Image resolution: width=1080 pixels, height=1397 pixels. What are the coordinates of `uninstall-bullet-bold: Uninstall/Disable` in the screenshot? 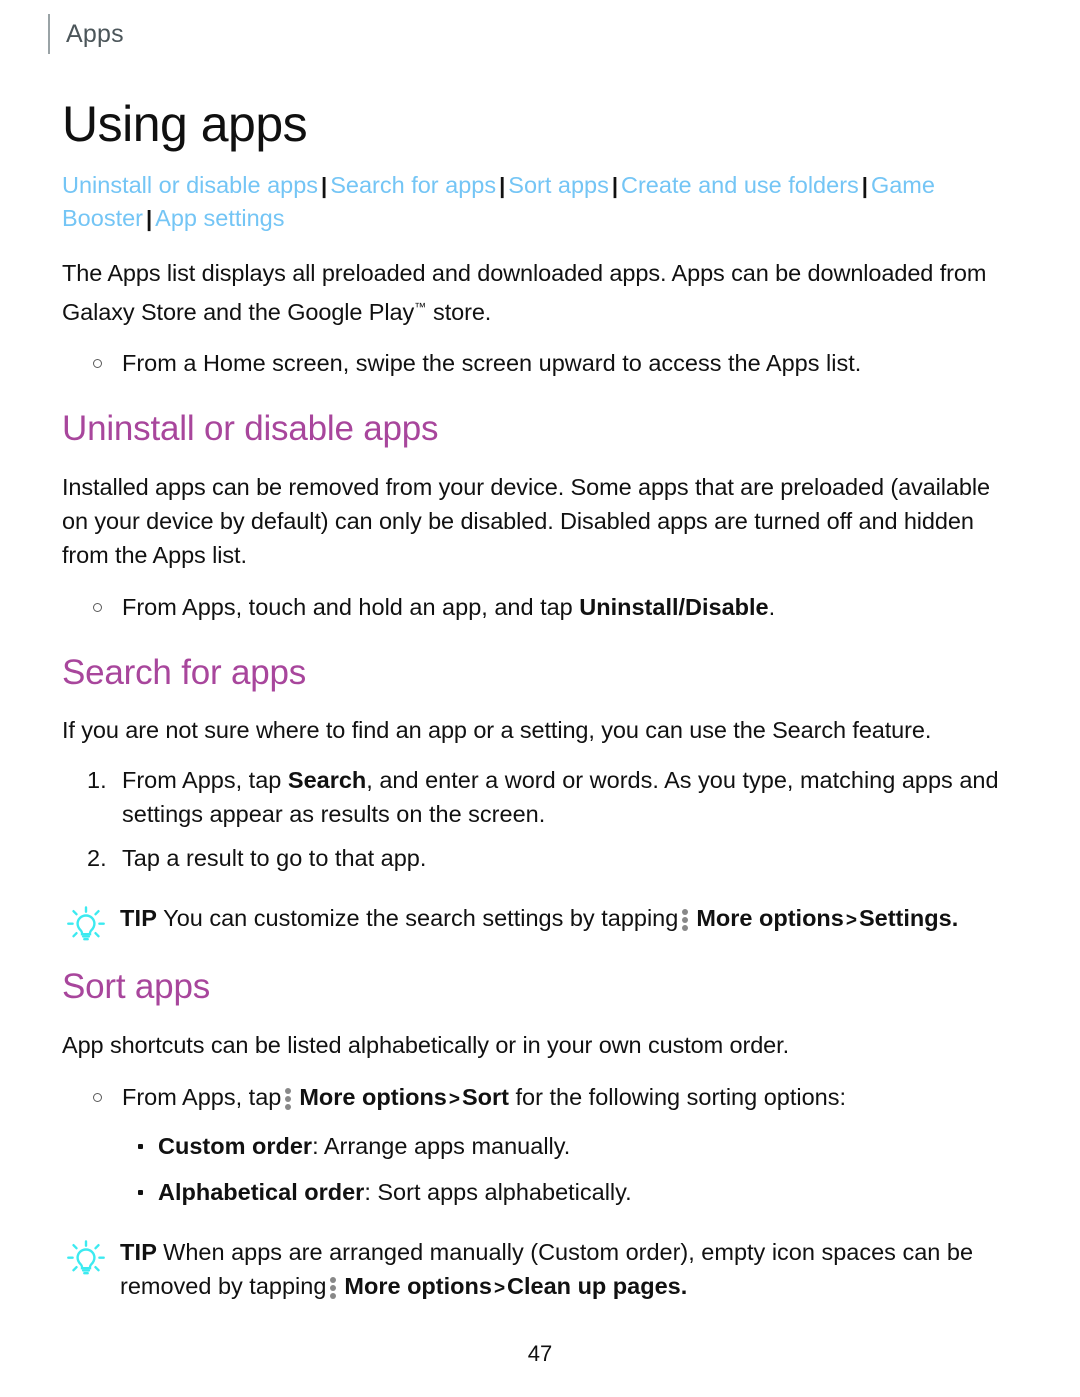 It's located at (674, 606).